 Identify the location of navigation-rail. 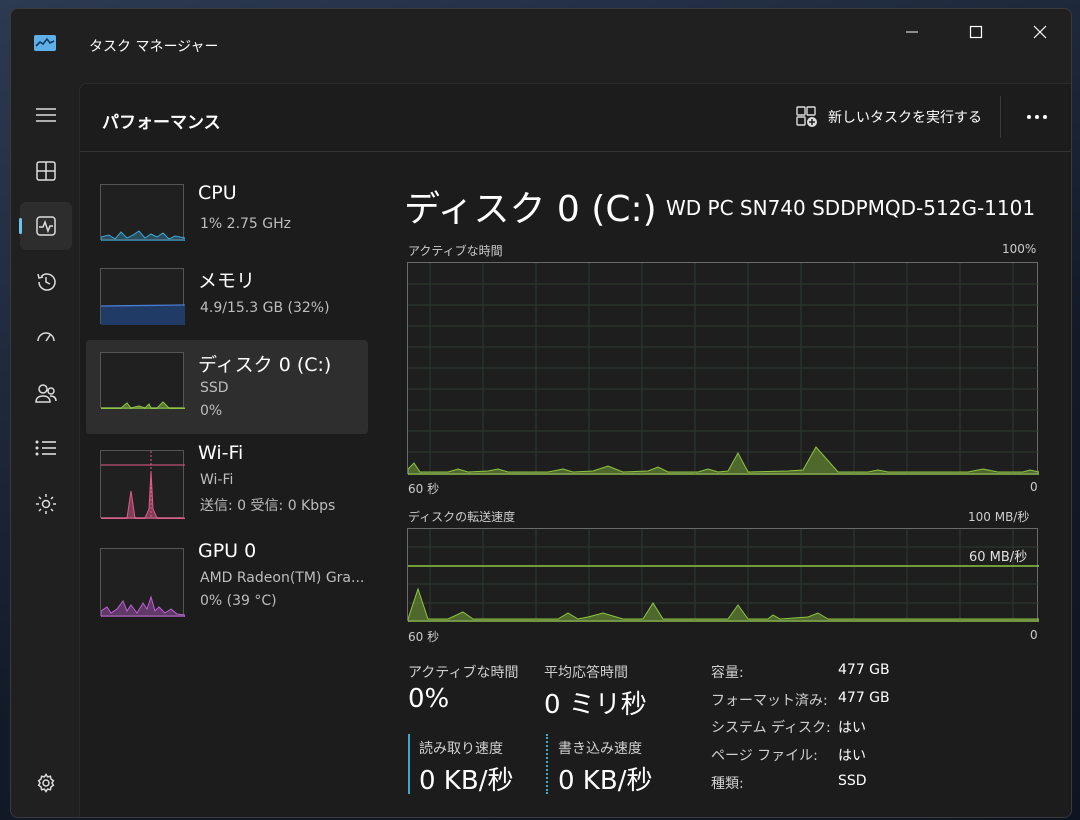
(45, 450).